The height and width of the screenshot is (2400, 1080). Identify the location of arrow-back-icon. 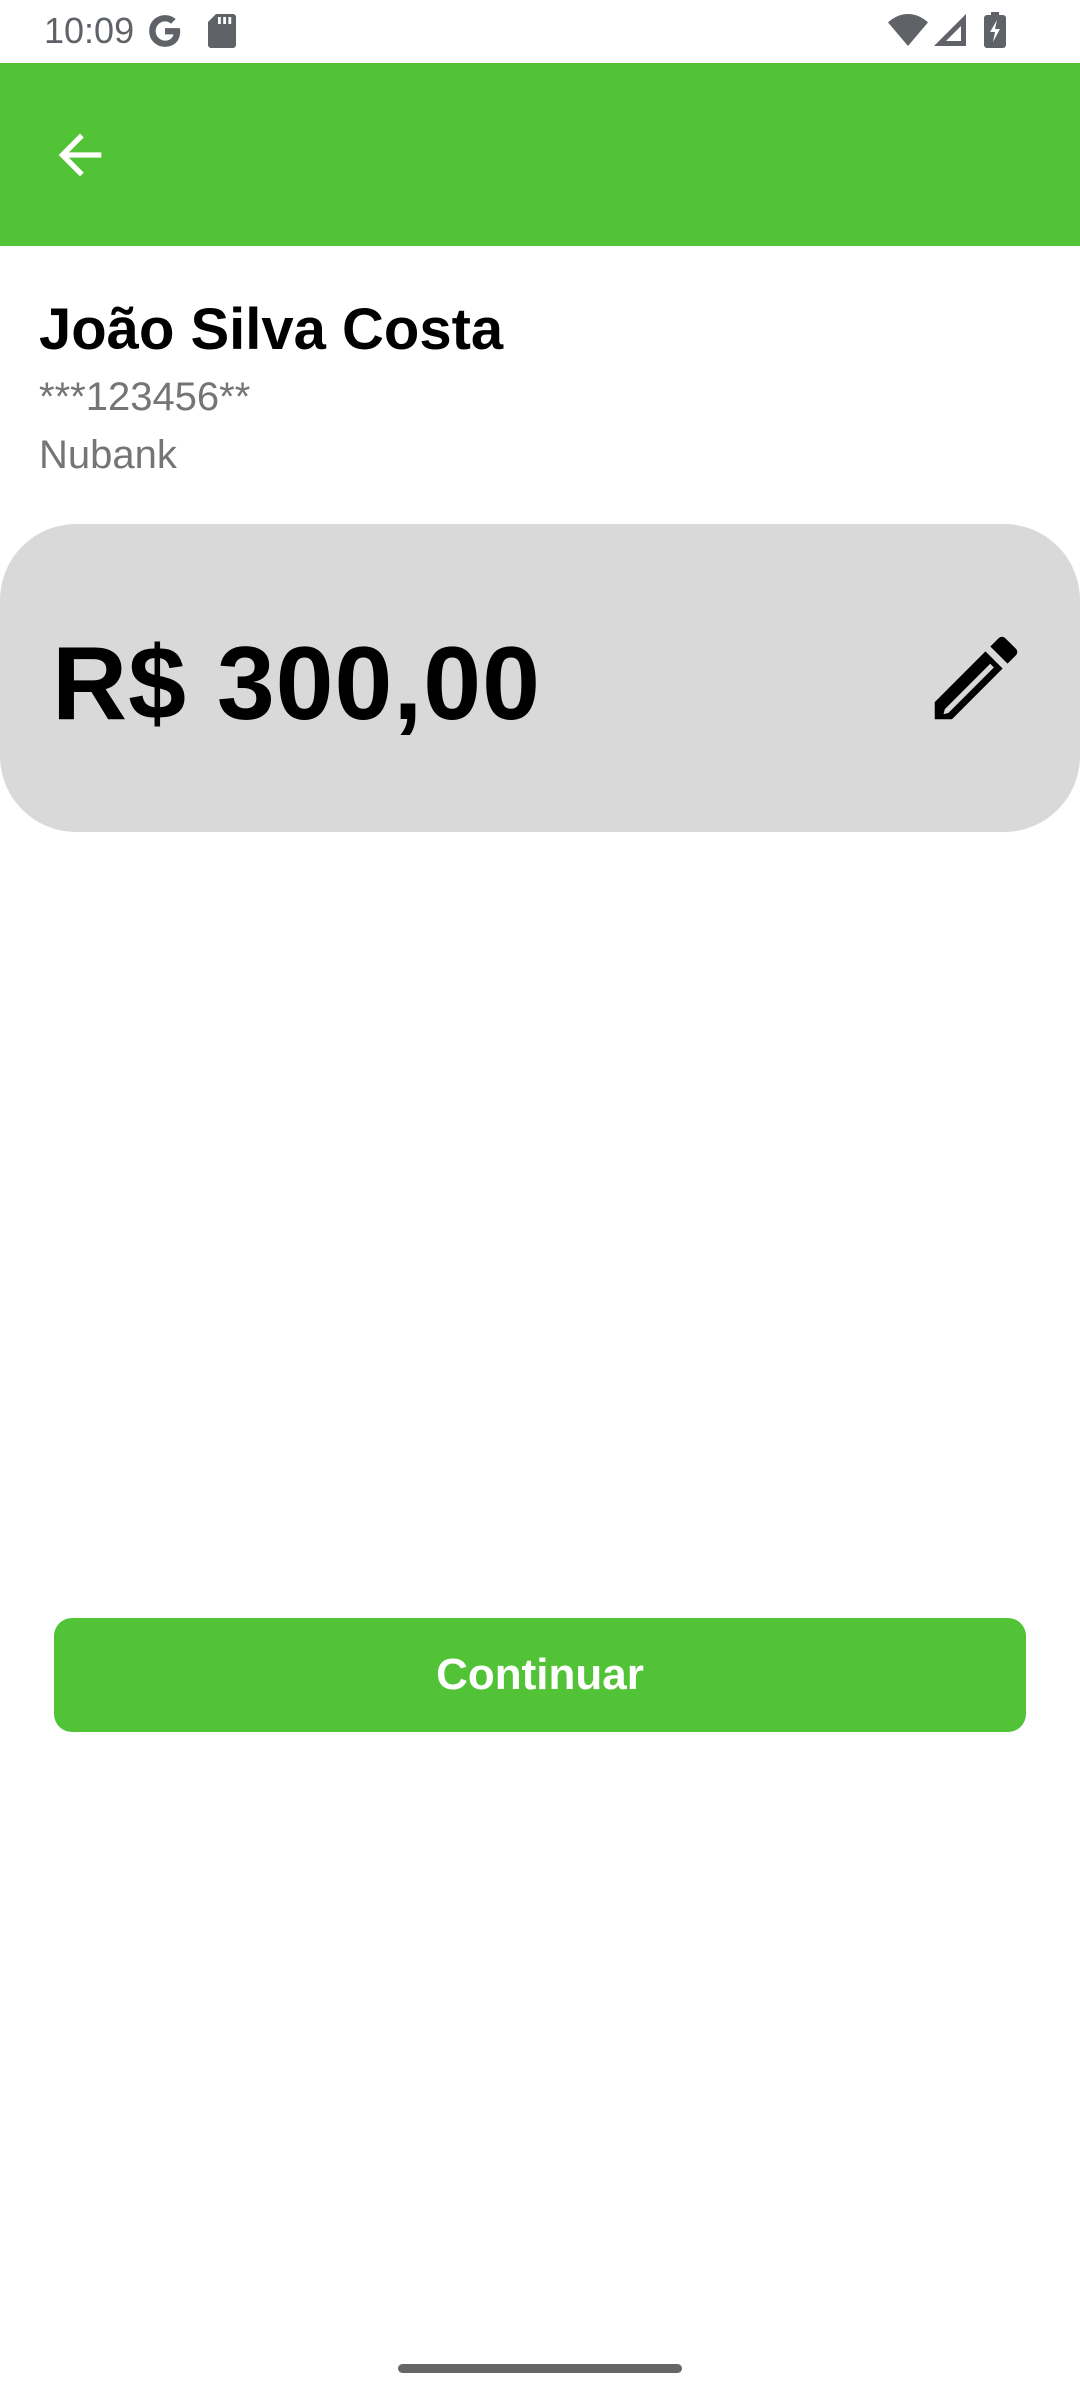
(80, 155).